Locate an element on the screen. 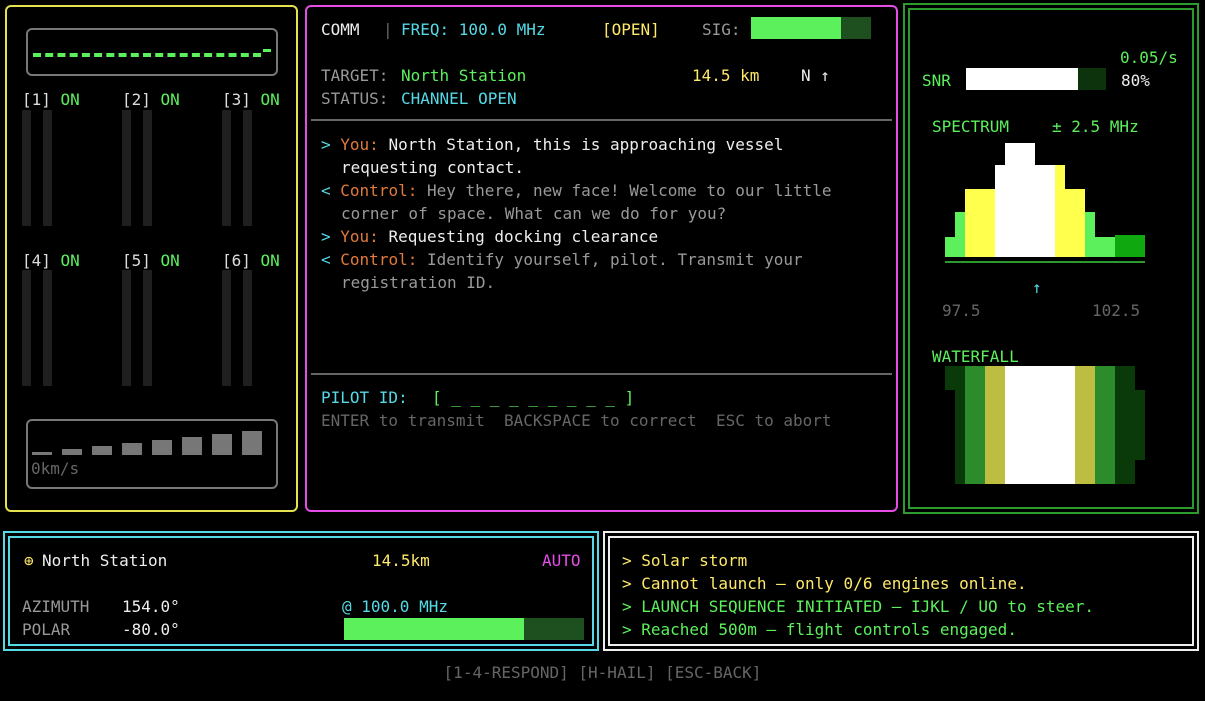 This screenshot has width=1205, height=701. transcript-line: registration ID. is located at coordinates (418, 282).